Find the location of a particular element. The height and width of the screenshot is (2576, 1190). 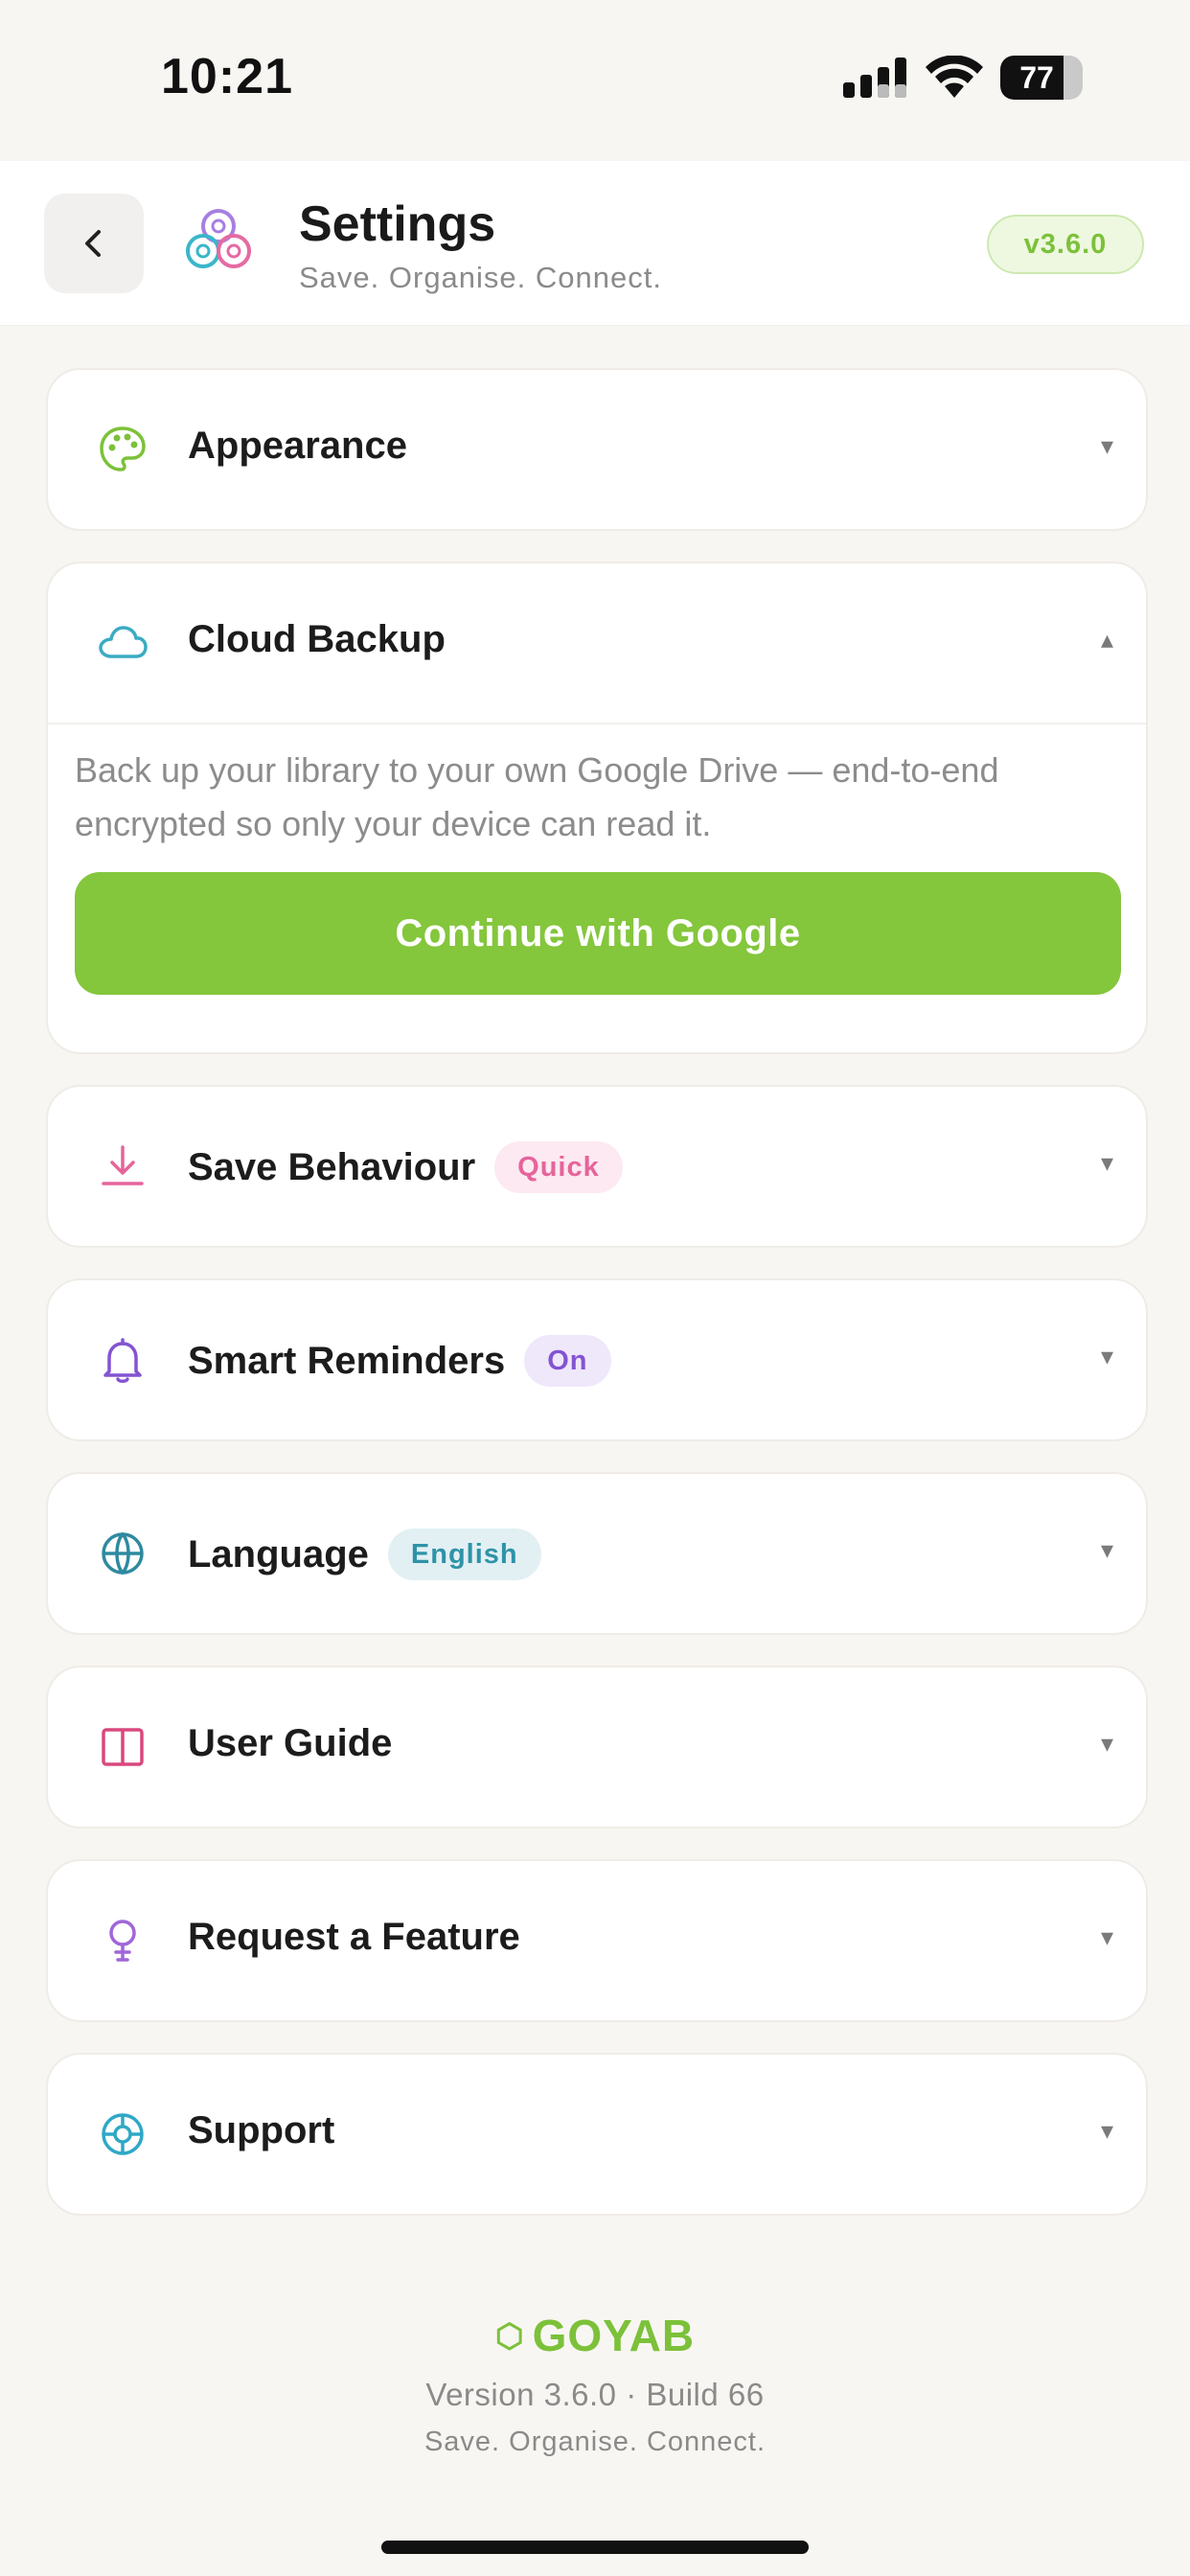

section-user-guide-label: User Guide is located at coordinates (290, 1743).